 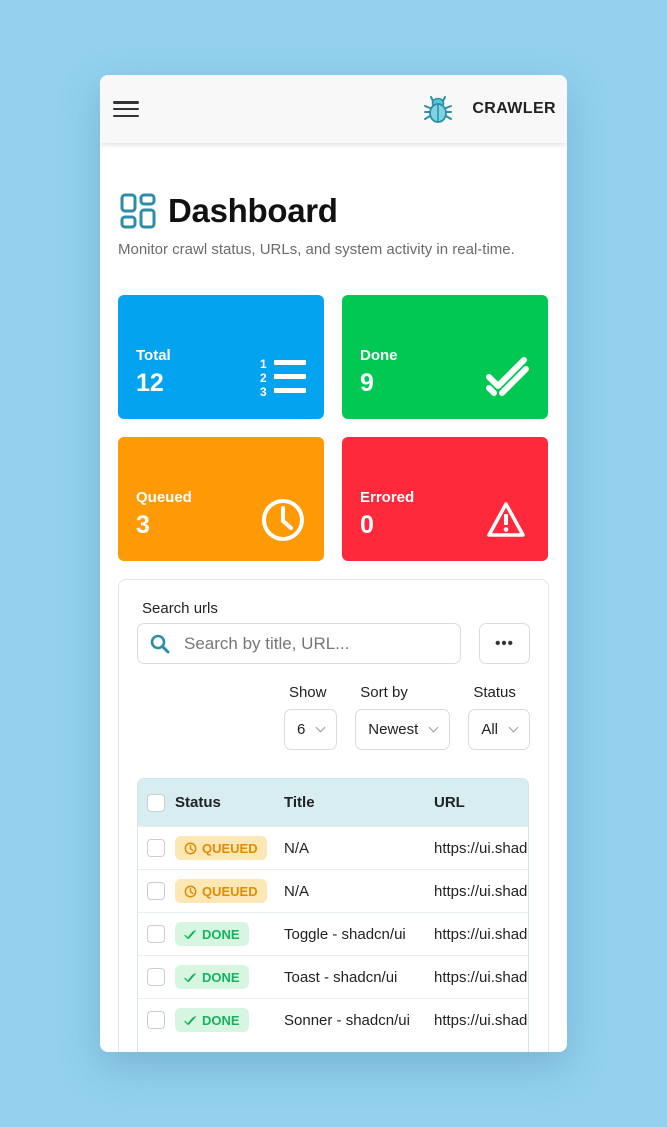 What do you see at coordinates (263, 391) in the screenshot?
I see `svg-text: 3` at bounding box center [263, 391].